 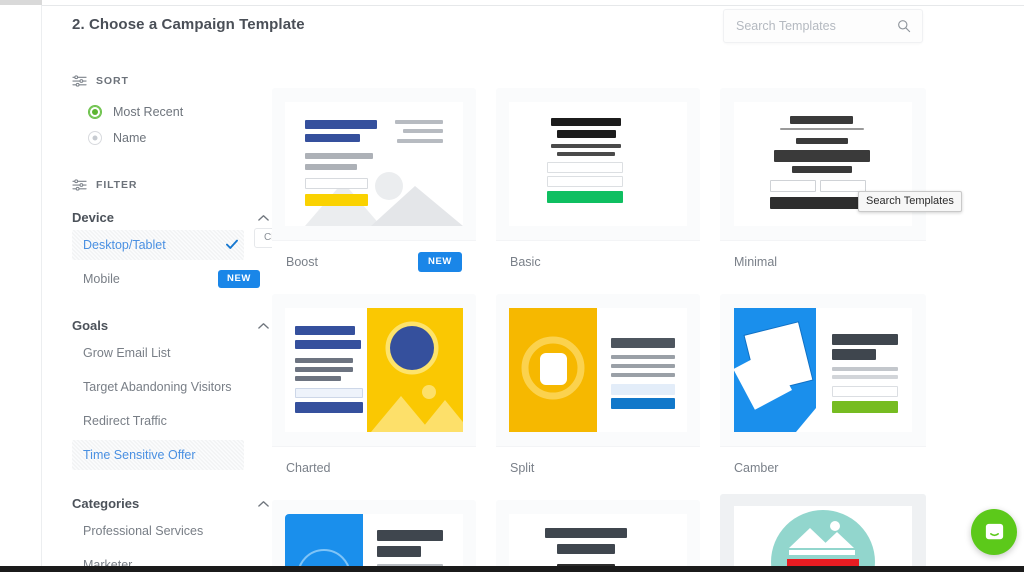 What do you see at coordinates (106, 503) in the screenshot?
I see `group-title-categories: Categories` at bounding box center [106, 503].